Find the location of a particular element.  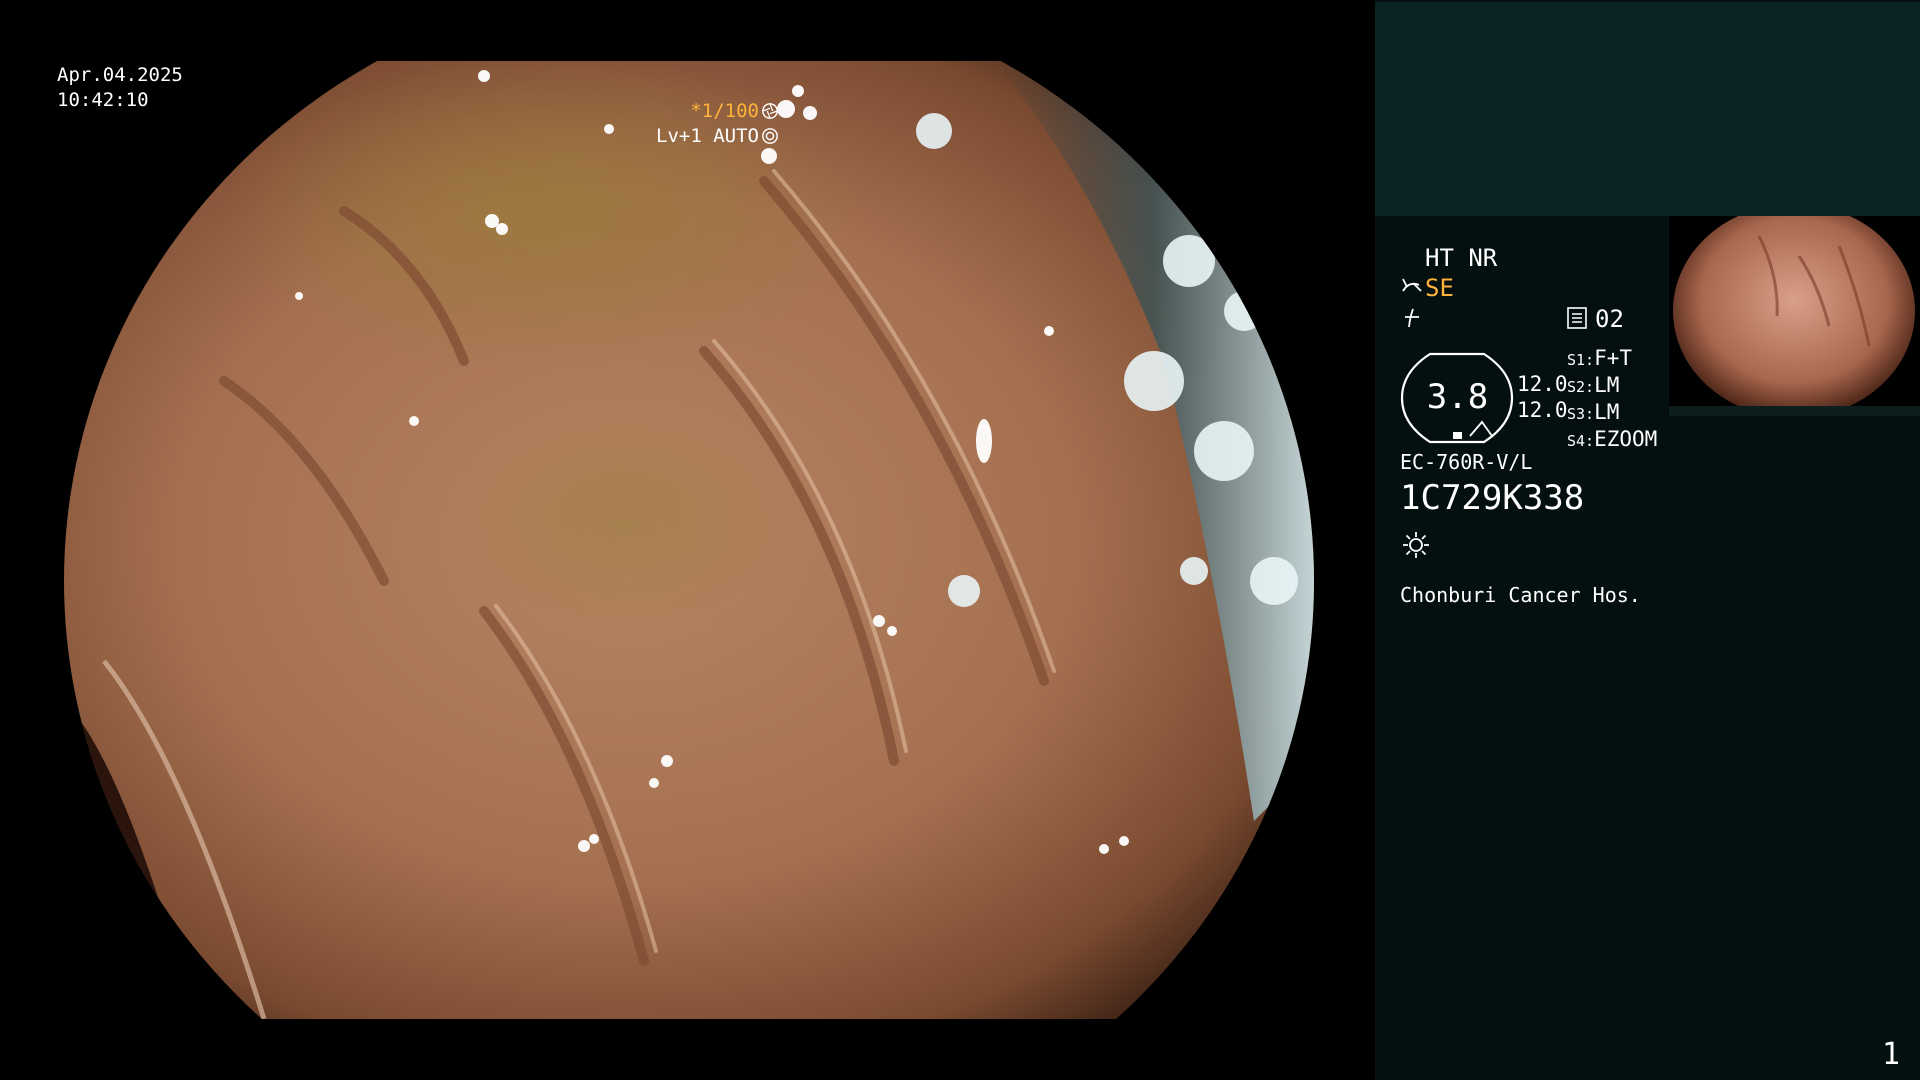

switch-row: S1:F+T is located at coordinates (1612, 359).